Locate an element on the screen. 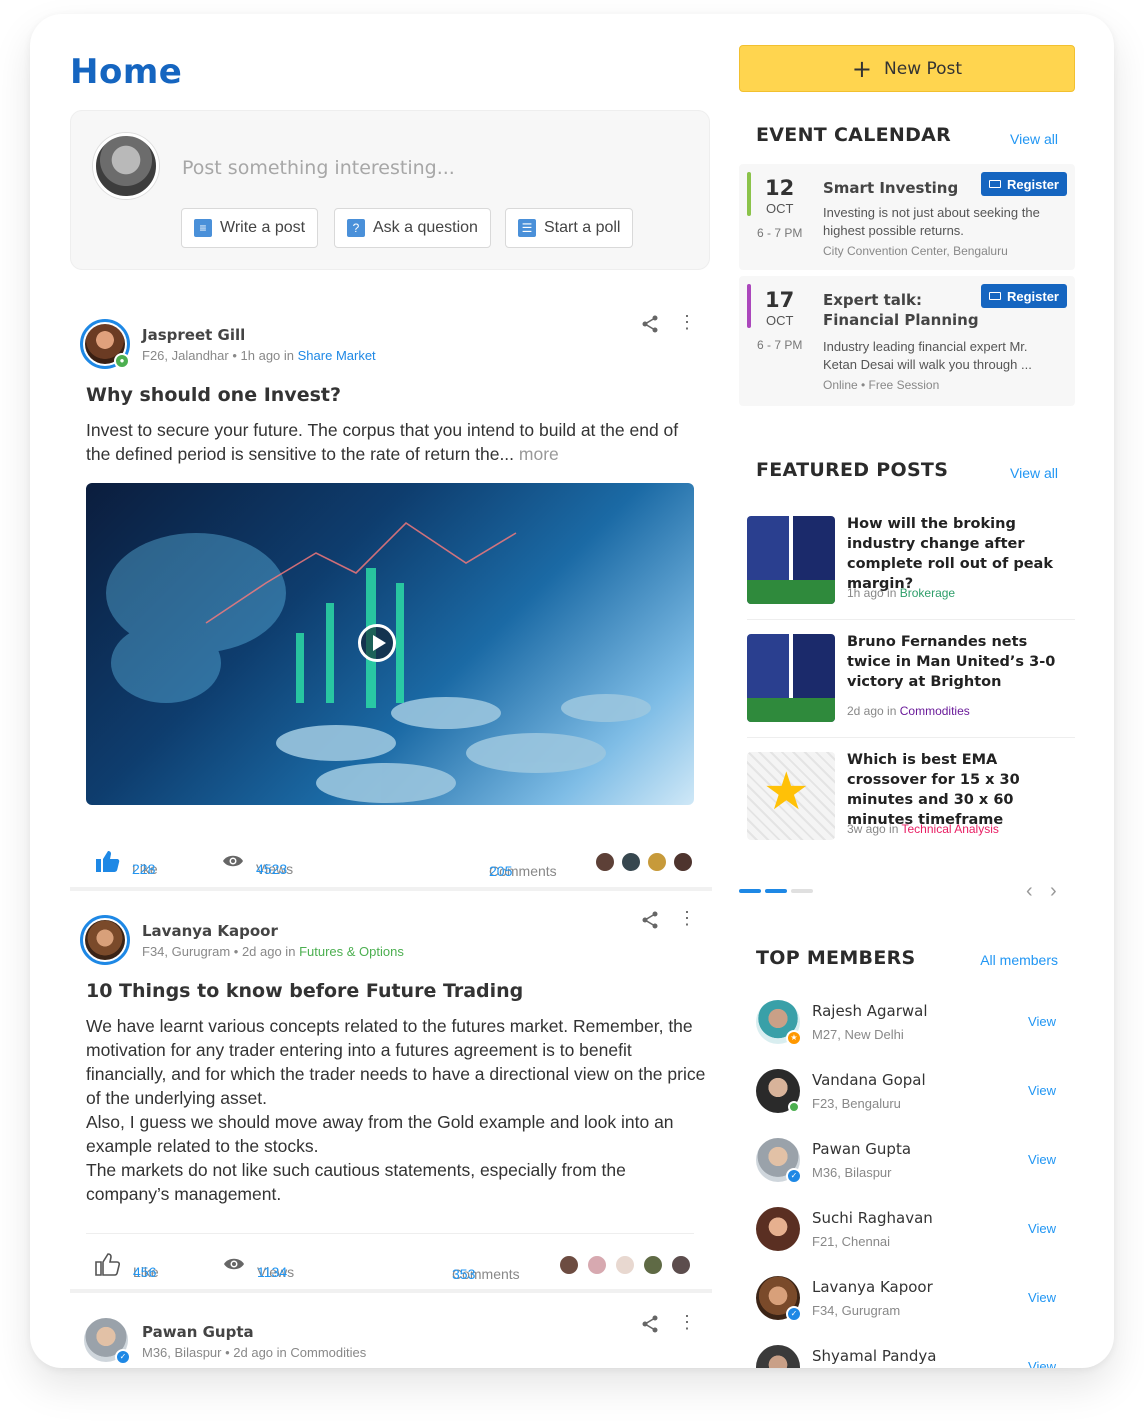 This screenshot has width=1144, height=1422. chevron-right-icon: › is located at coordinates (1053, 891).